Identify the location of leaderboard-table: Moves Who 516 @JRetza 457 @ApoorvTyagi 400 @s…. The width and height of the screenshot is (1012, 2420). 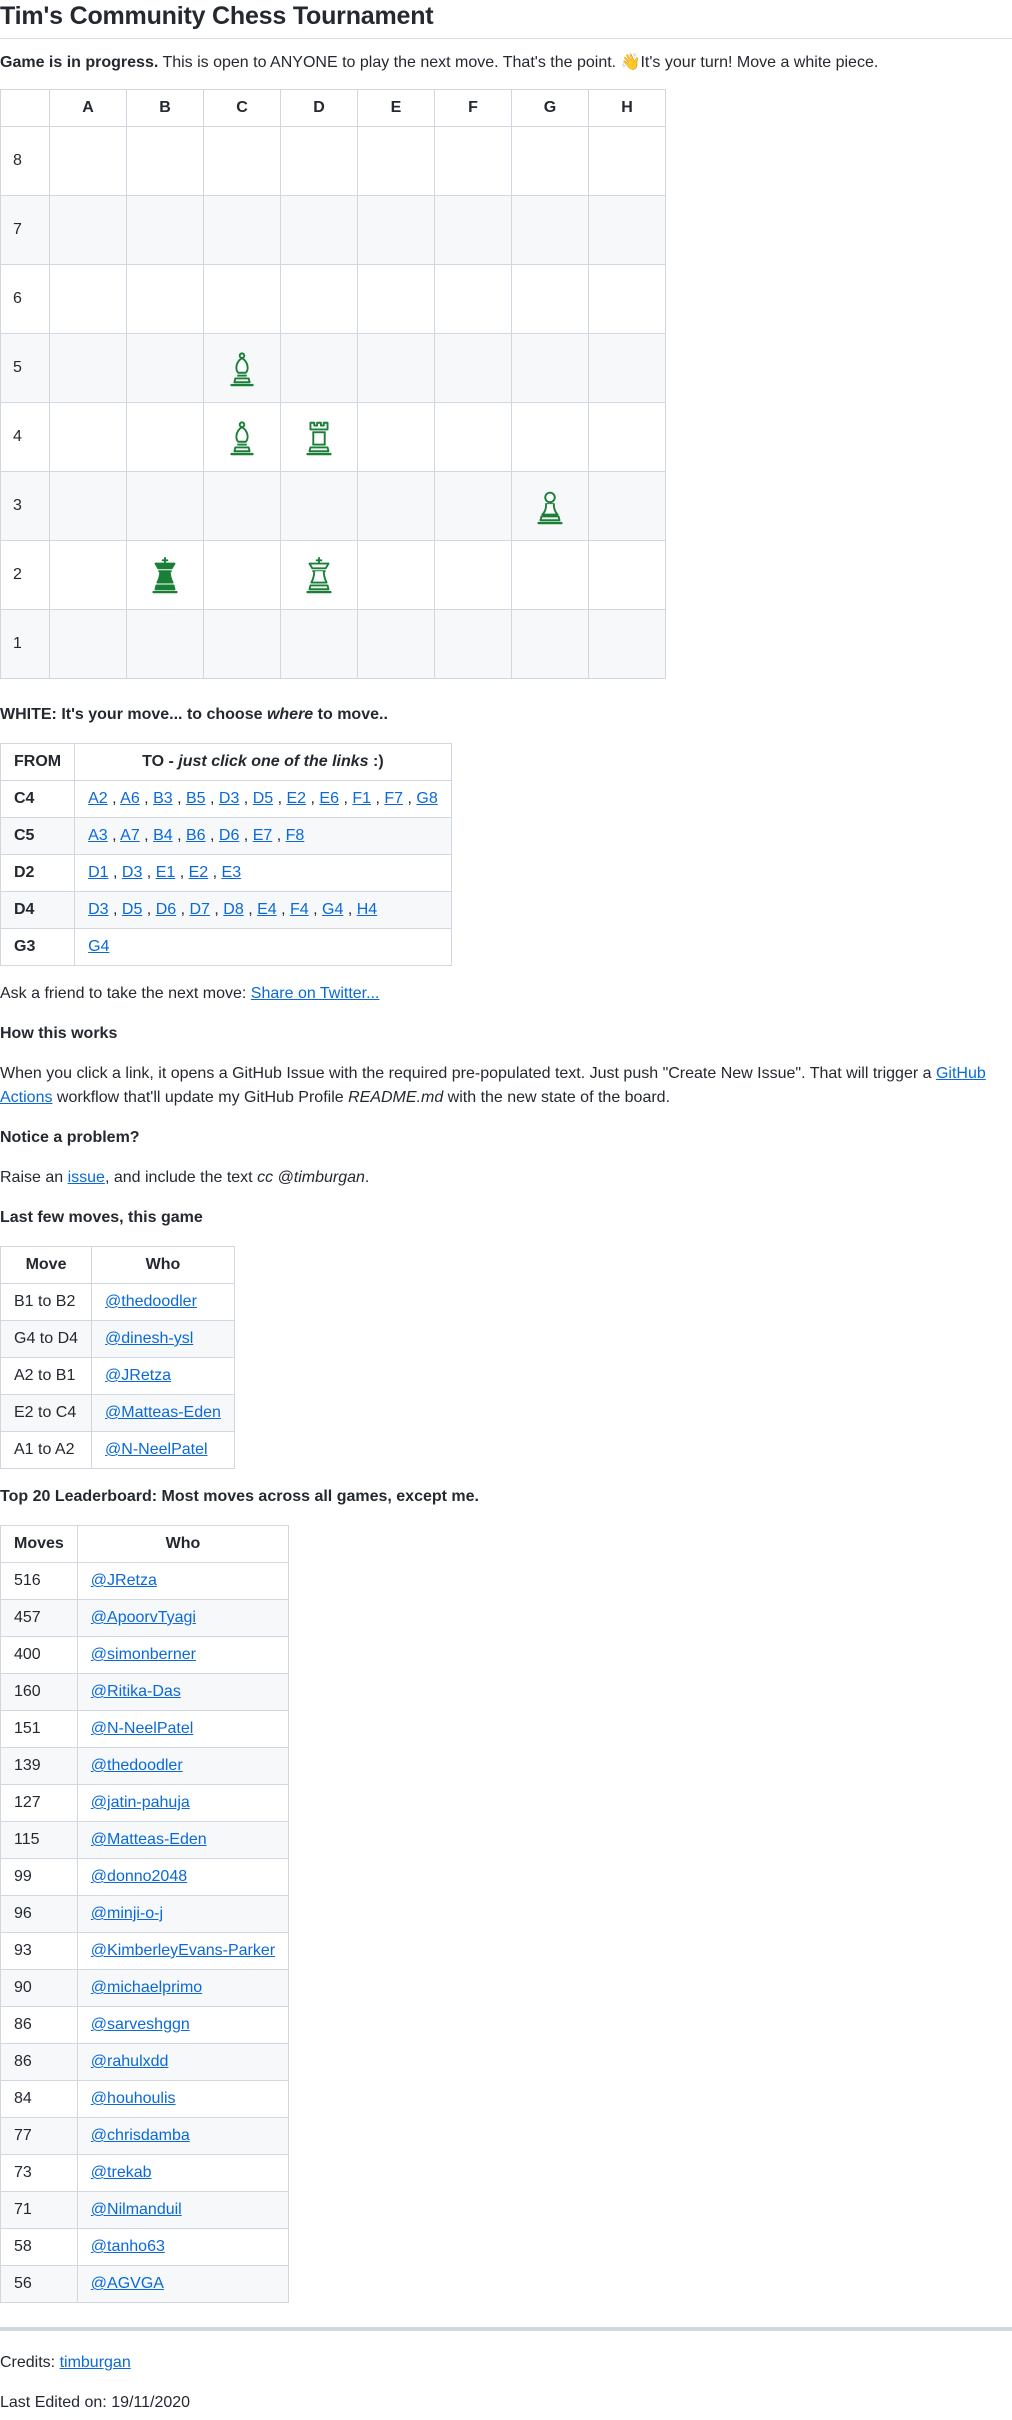
(145, 1914).